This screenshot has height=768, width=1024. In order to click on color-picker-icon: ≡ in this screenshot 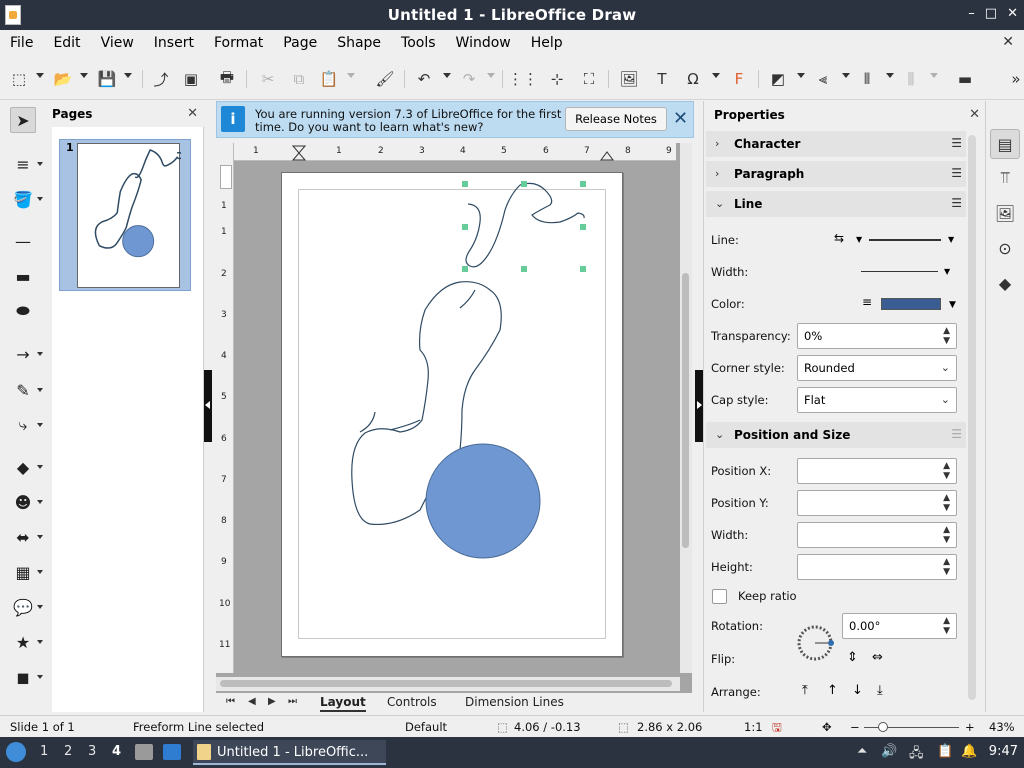, I will do `click(867, 302)`.